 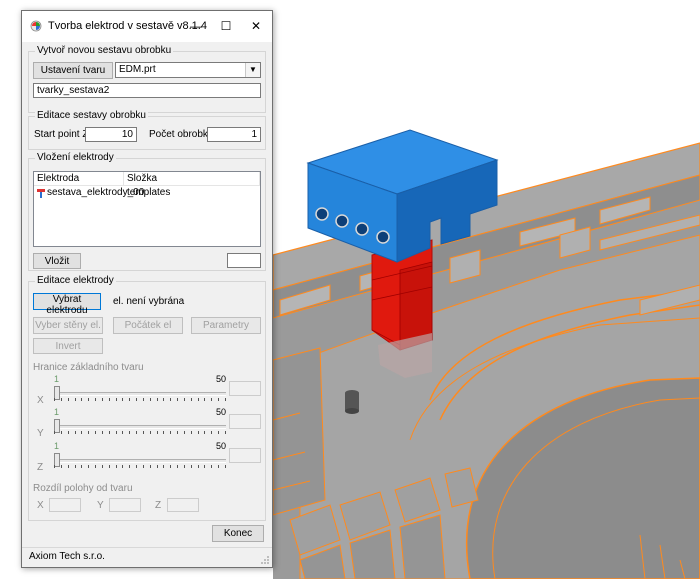 What do you see at coordinates (73, 70) in the screenshot?
I see `shape-setup-button: Ustavení tvaru` at bounding box center [73, 70].